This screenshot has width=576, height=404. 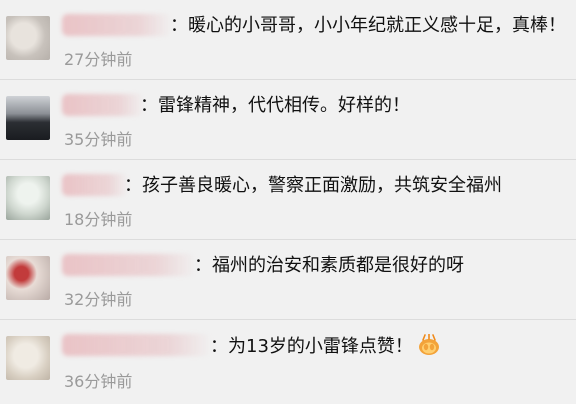 What do you see at coordinates (98, 219) in the screenshot?
I see `comment-time: 18分钟前` at bounding box center [98, 219].